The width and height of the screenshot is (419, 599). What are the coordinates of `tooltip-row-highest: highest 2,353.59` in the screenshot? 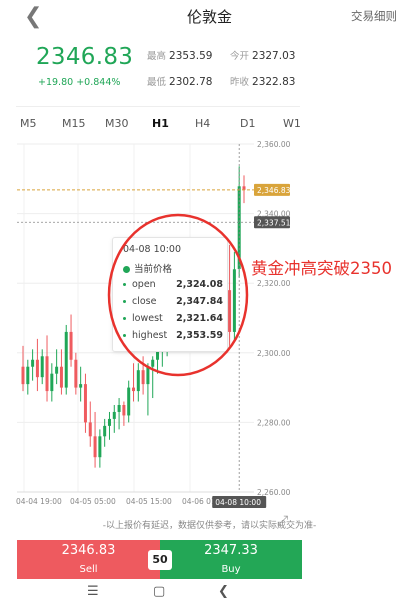 It's located at (173, 335).